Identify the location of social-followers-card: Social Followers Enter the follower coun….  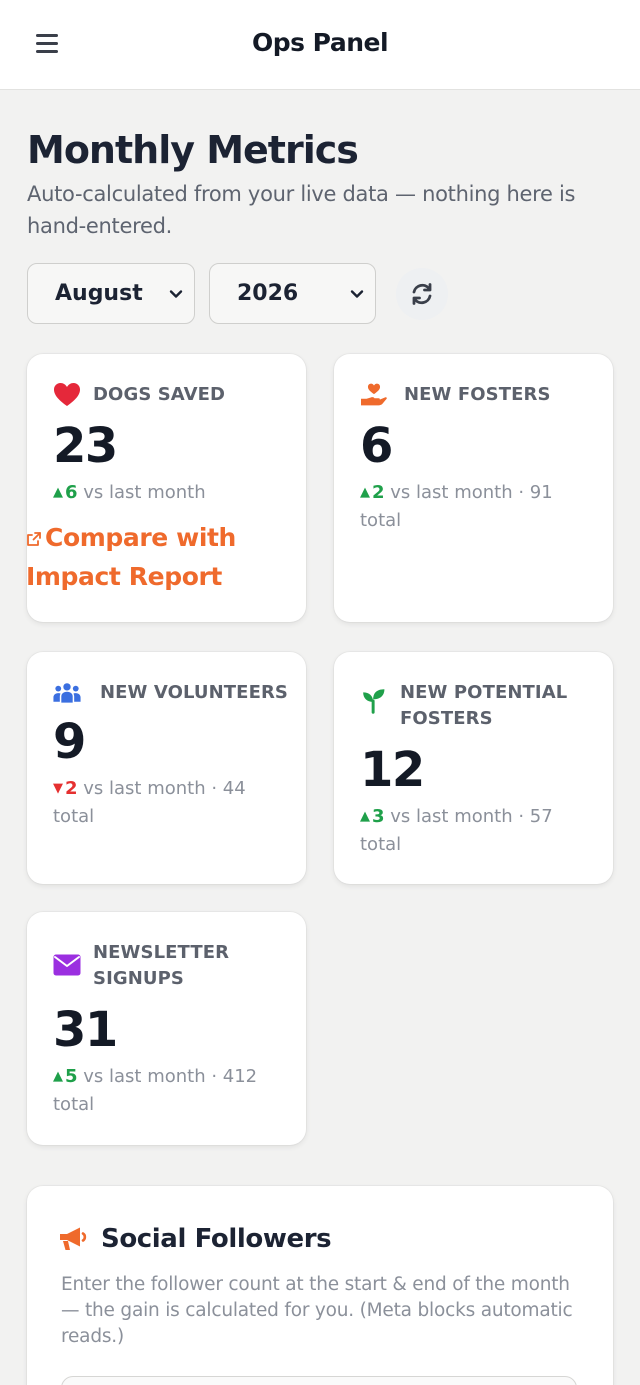
(320, 1285).